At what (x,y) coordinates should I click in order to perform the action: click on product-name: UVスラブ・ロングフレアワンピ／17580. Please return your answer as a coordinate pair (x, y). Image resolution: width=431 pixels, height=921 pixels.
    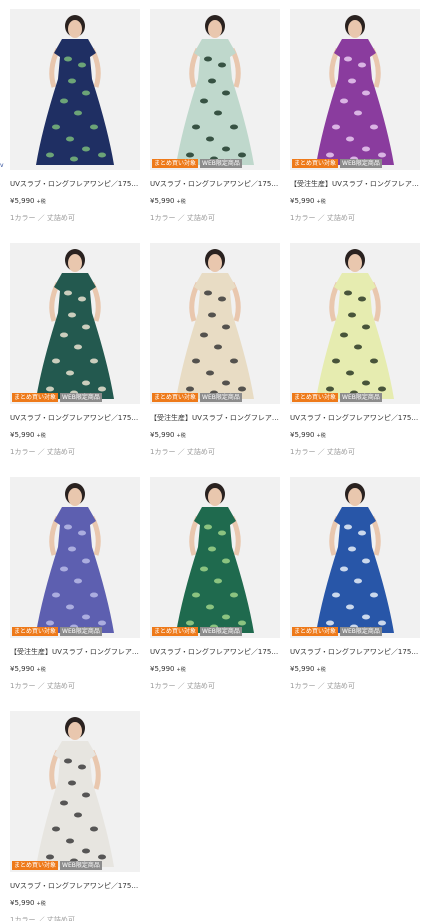
    Looking at the image, I should click on (215, 184).